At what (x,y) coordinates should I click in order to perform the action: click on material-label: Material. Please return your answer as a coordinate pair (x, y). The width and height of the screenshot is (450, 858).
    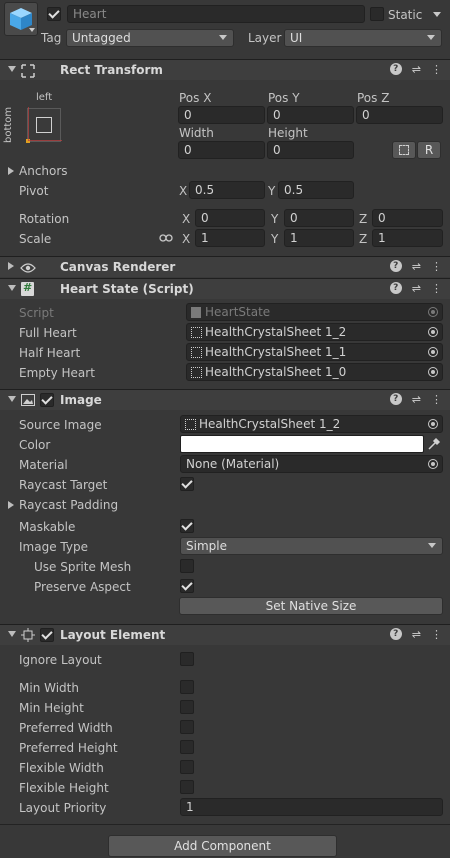
    Looking at the image, I should click on (43, 465).